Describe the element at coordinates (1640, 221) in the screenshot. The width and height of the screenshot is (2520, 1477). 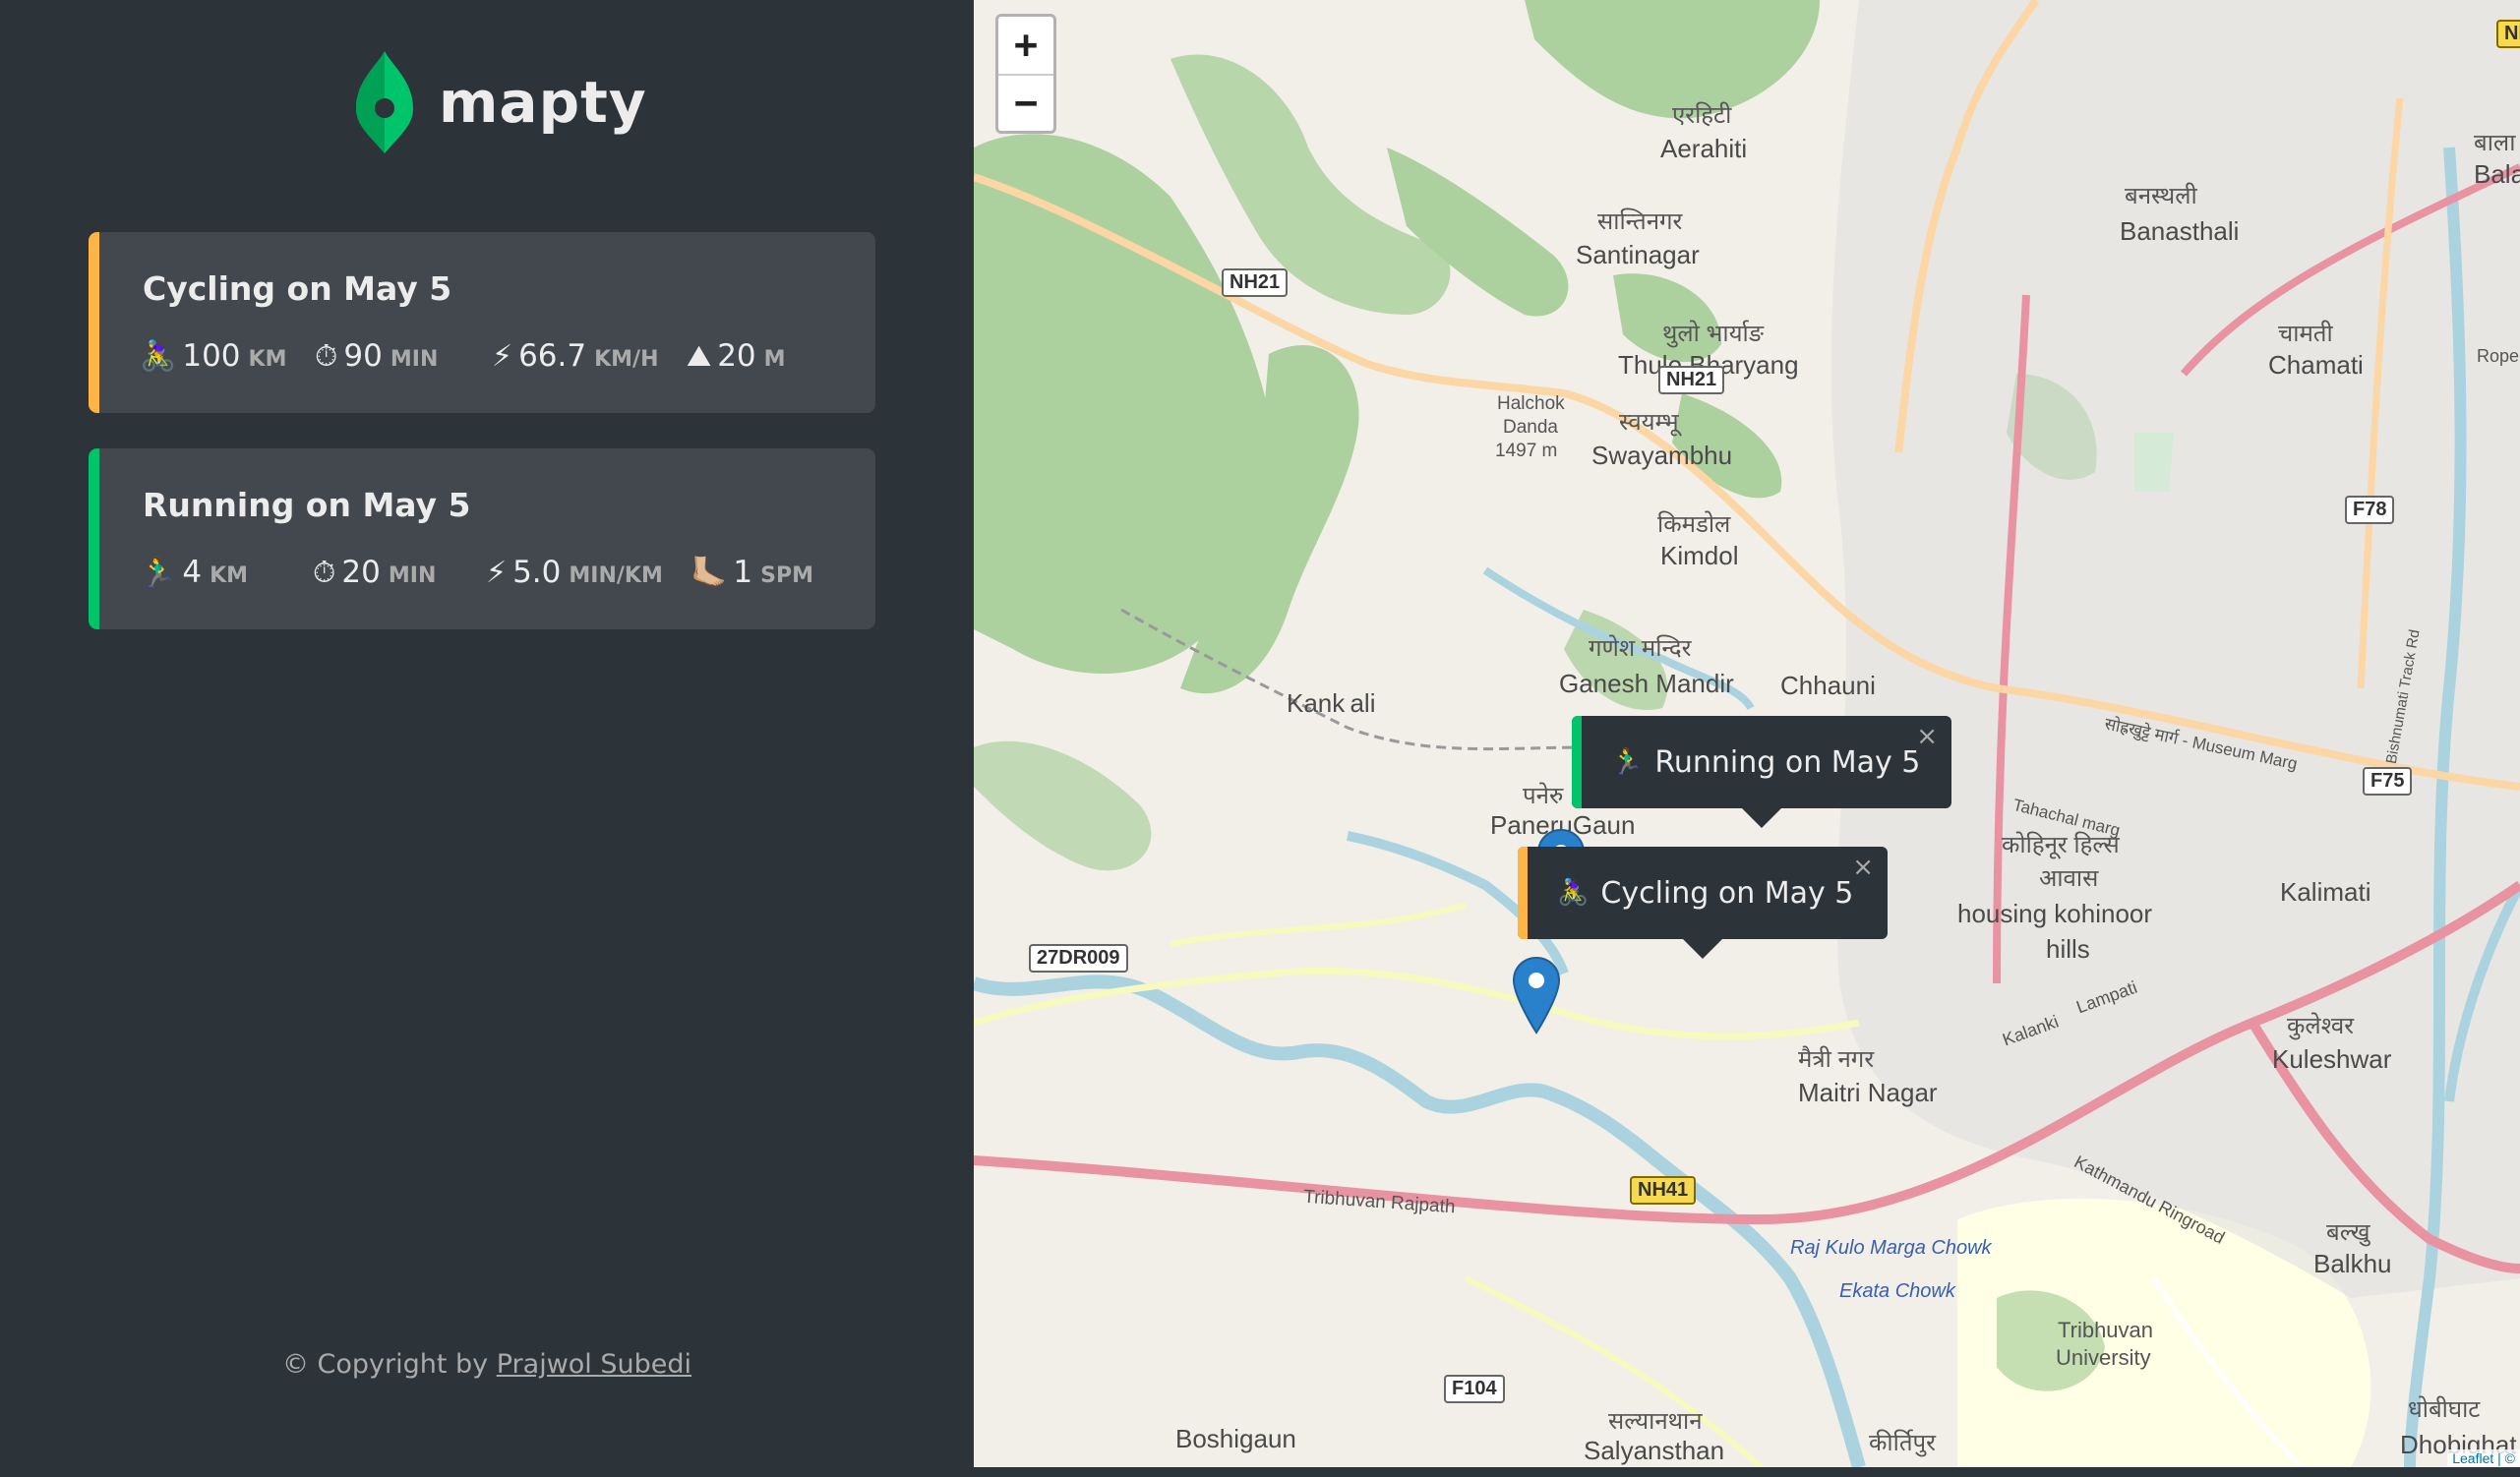
I see `map-label: सान्तिनगर` at that location.